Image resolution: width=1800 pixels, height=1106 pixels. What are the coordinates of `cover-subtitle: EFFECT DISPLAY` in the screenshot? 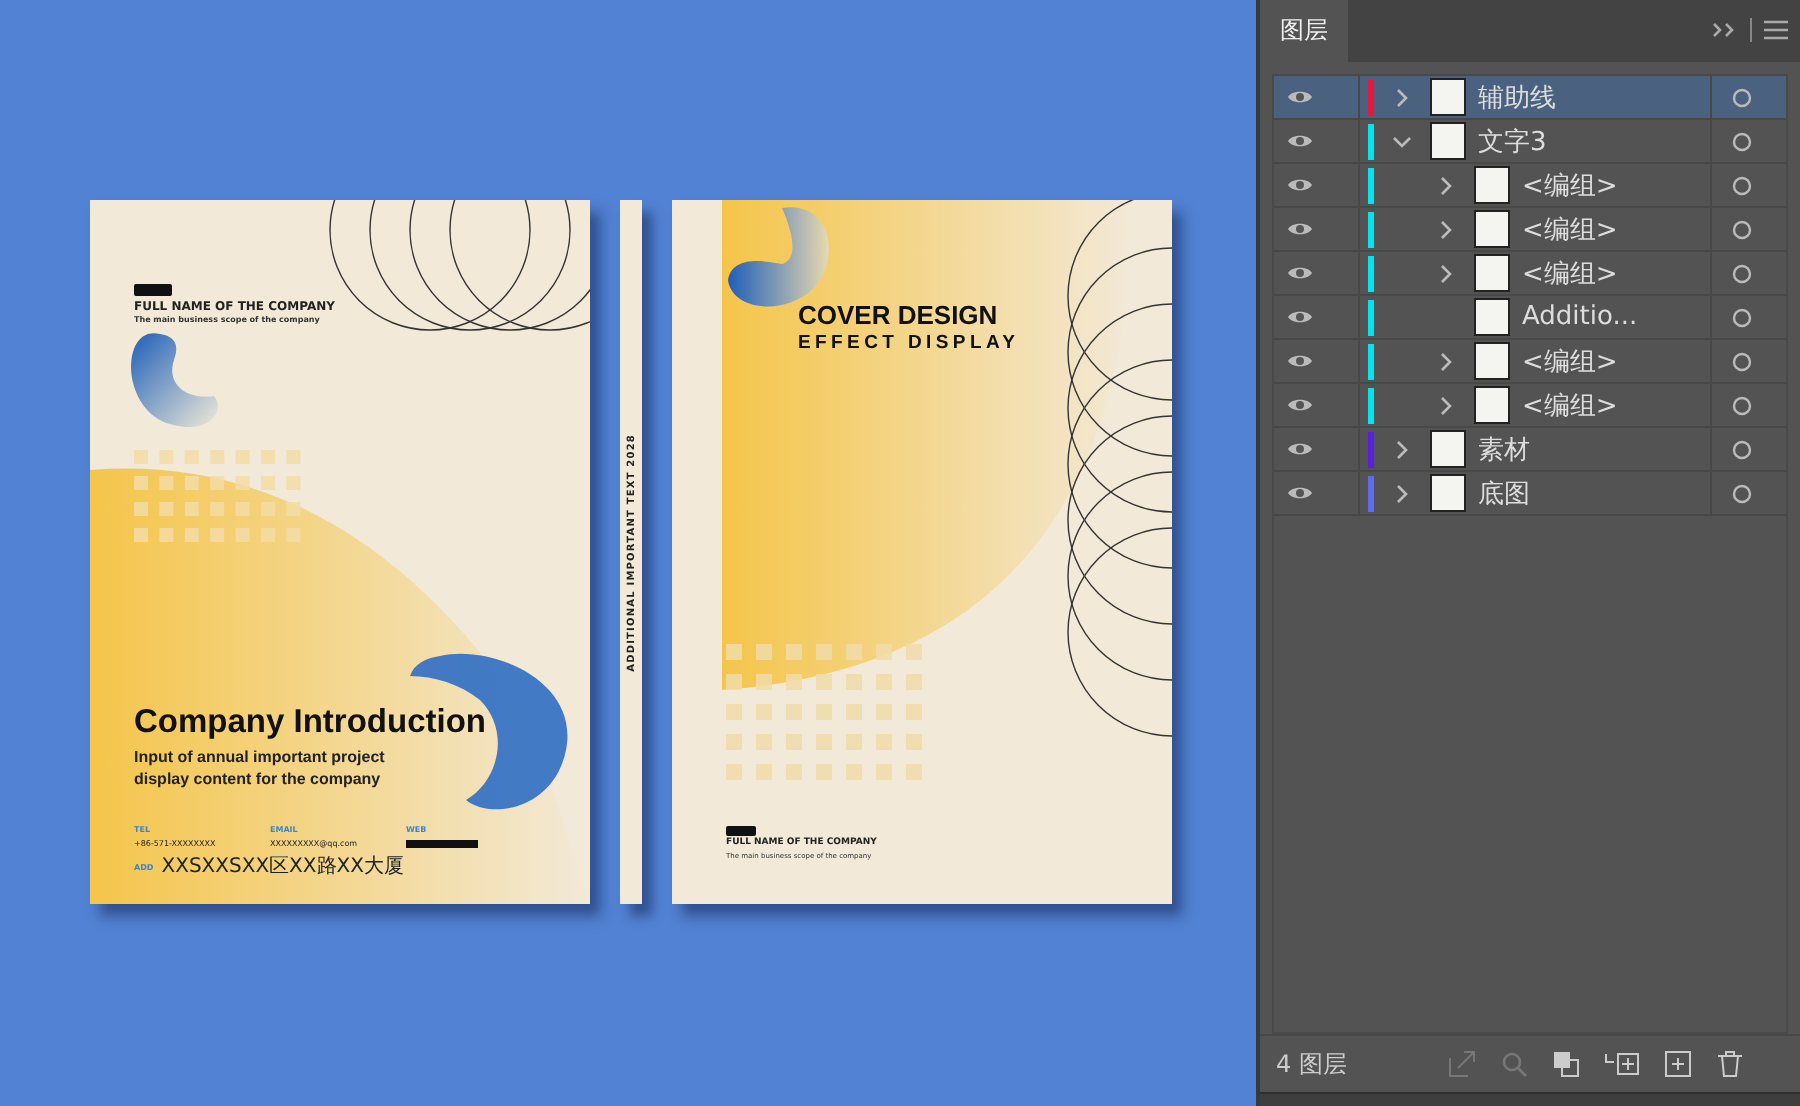 It's located at (909, 343).